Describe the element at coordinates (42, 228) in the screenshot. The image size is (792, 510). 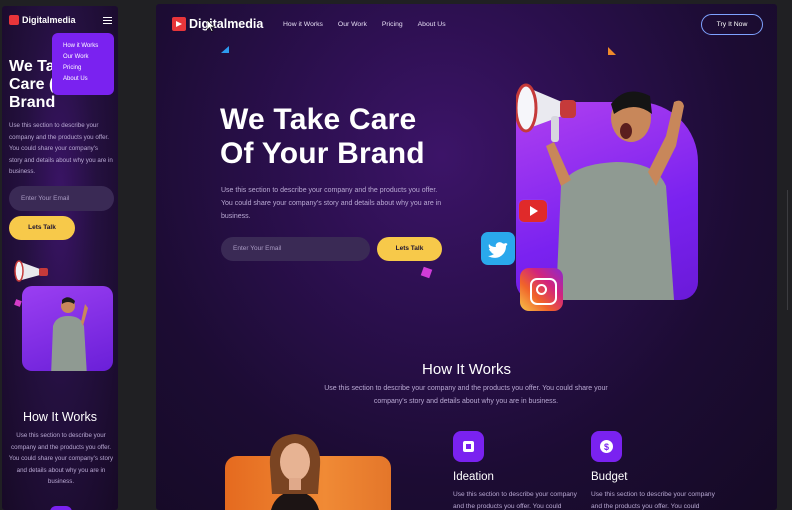
I see `mobile-lets-talk-button: Lets Talk` at that location.